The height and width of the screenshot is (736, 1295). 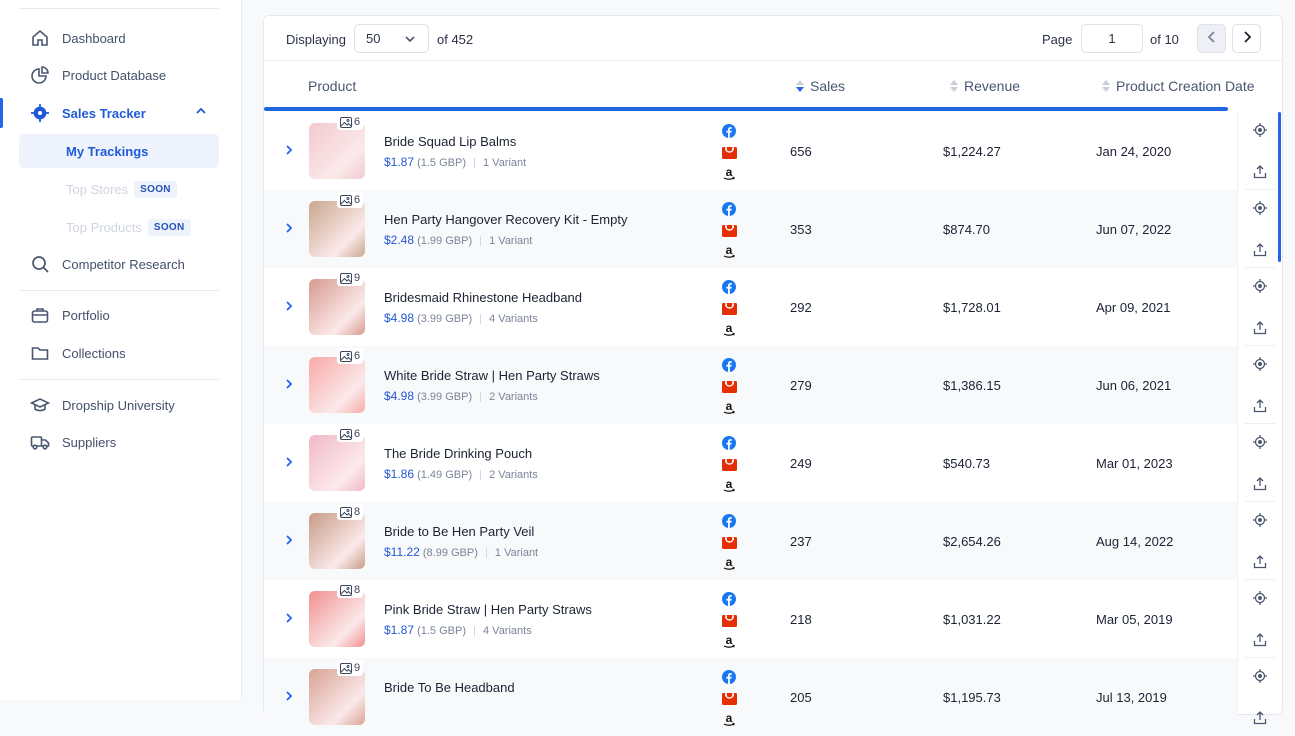 What do you see at coordinates (40, 405) in the screenshot?
I see `graduation-cap-icon` at bounding box center [40, 405].